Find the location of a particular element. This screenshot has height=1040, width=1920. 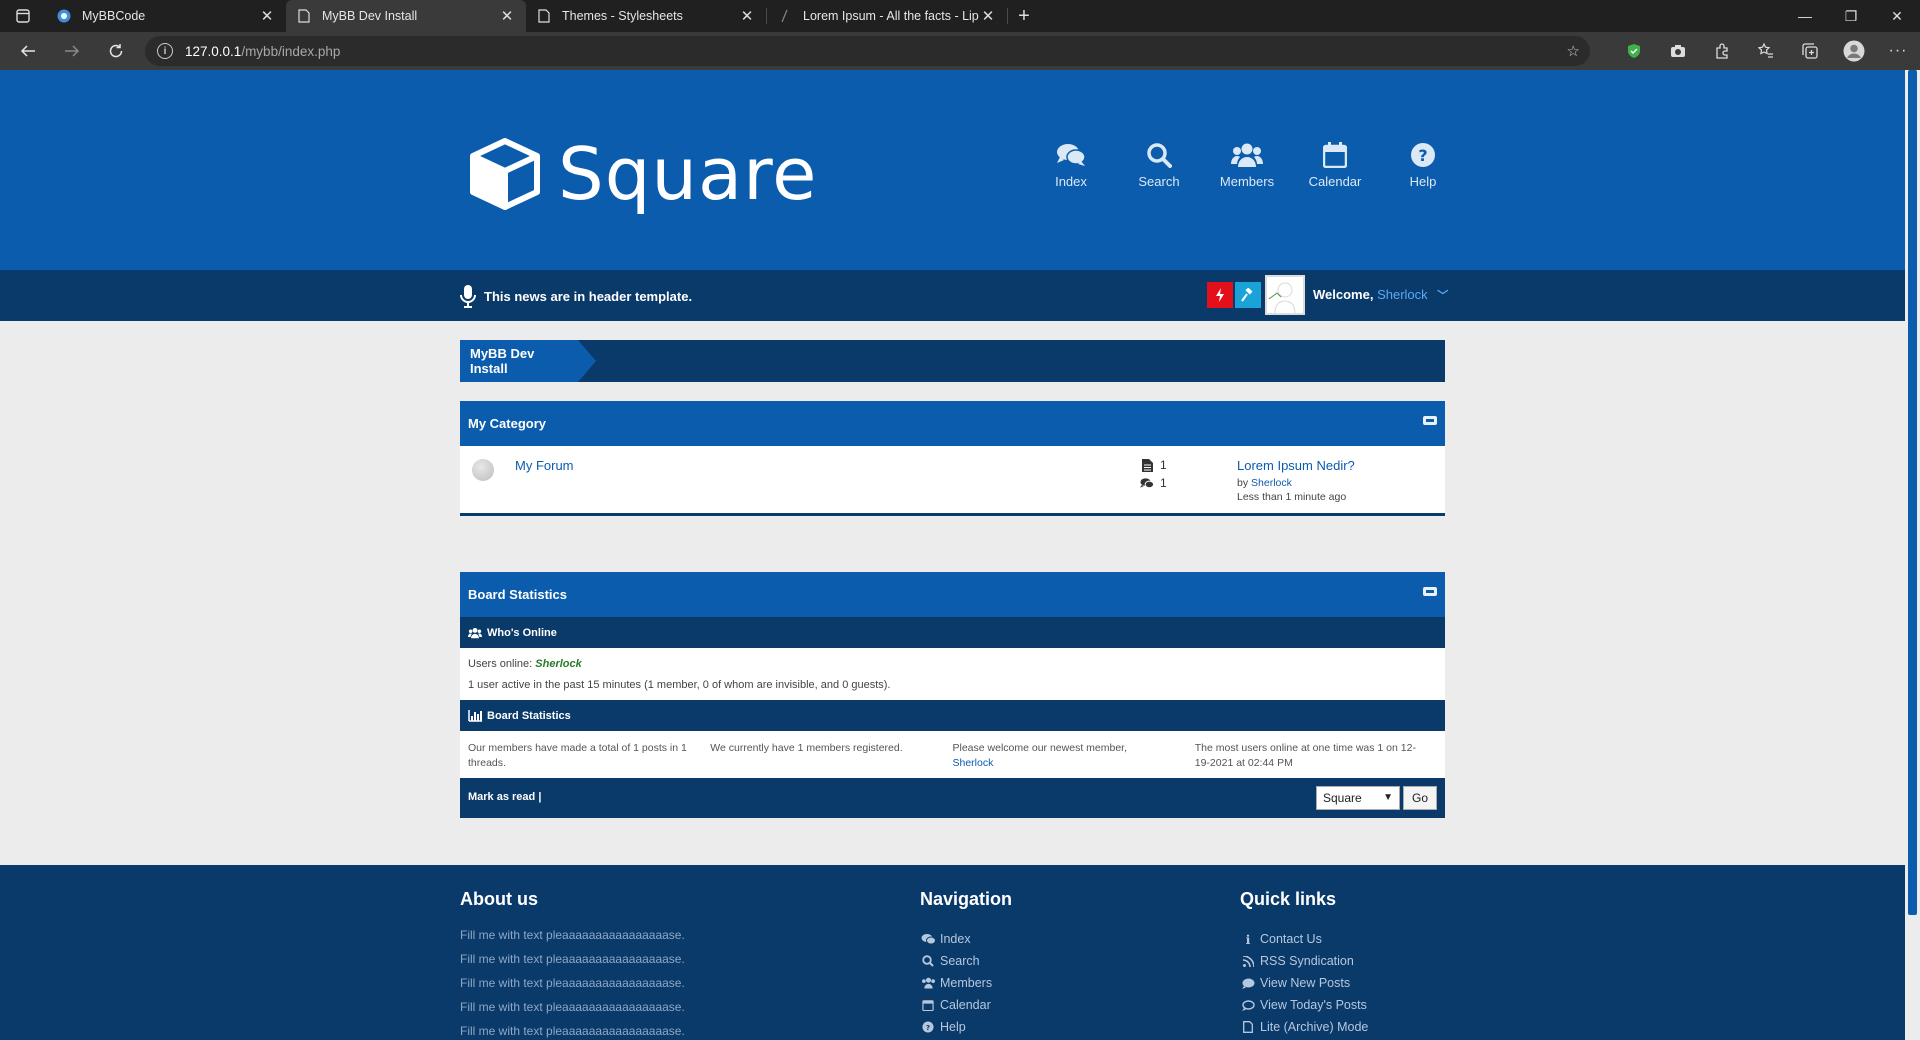

comments-icon is located at coordinates (1071, 155).